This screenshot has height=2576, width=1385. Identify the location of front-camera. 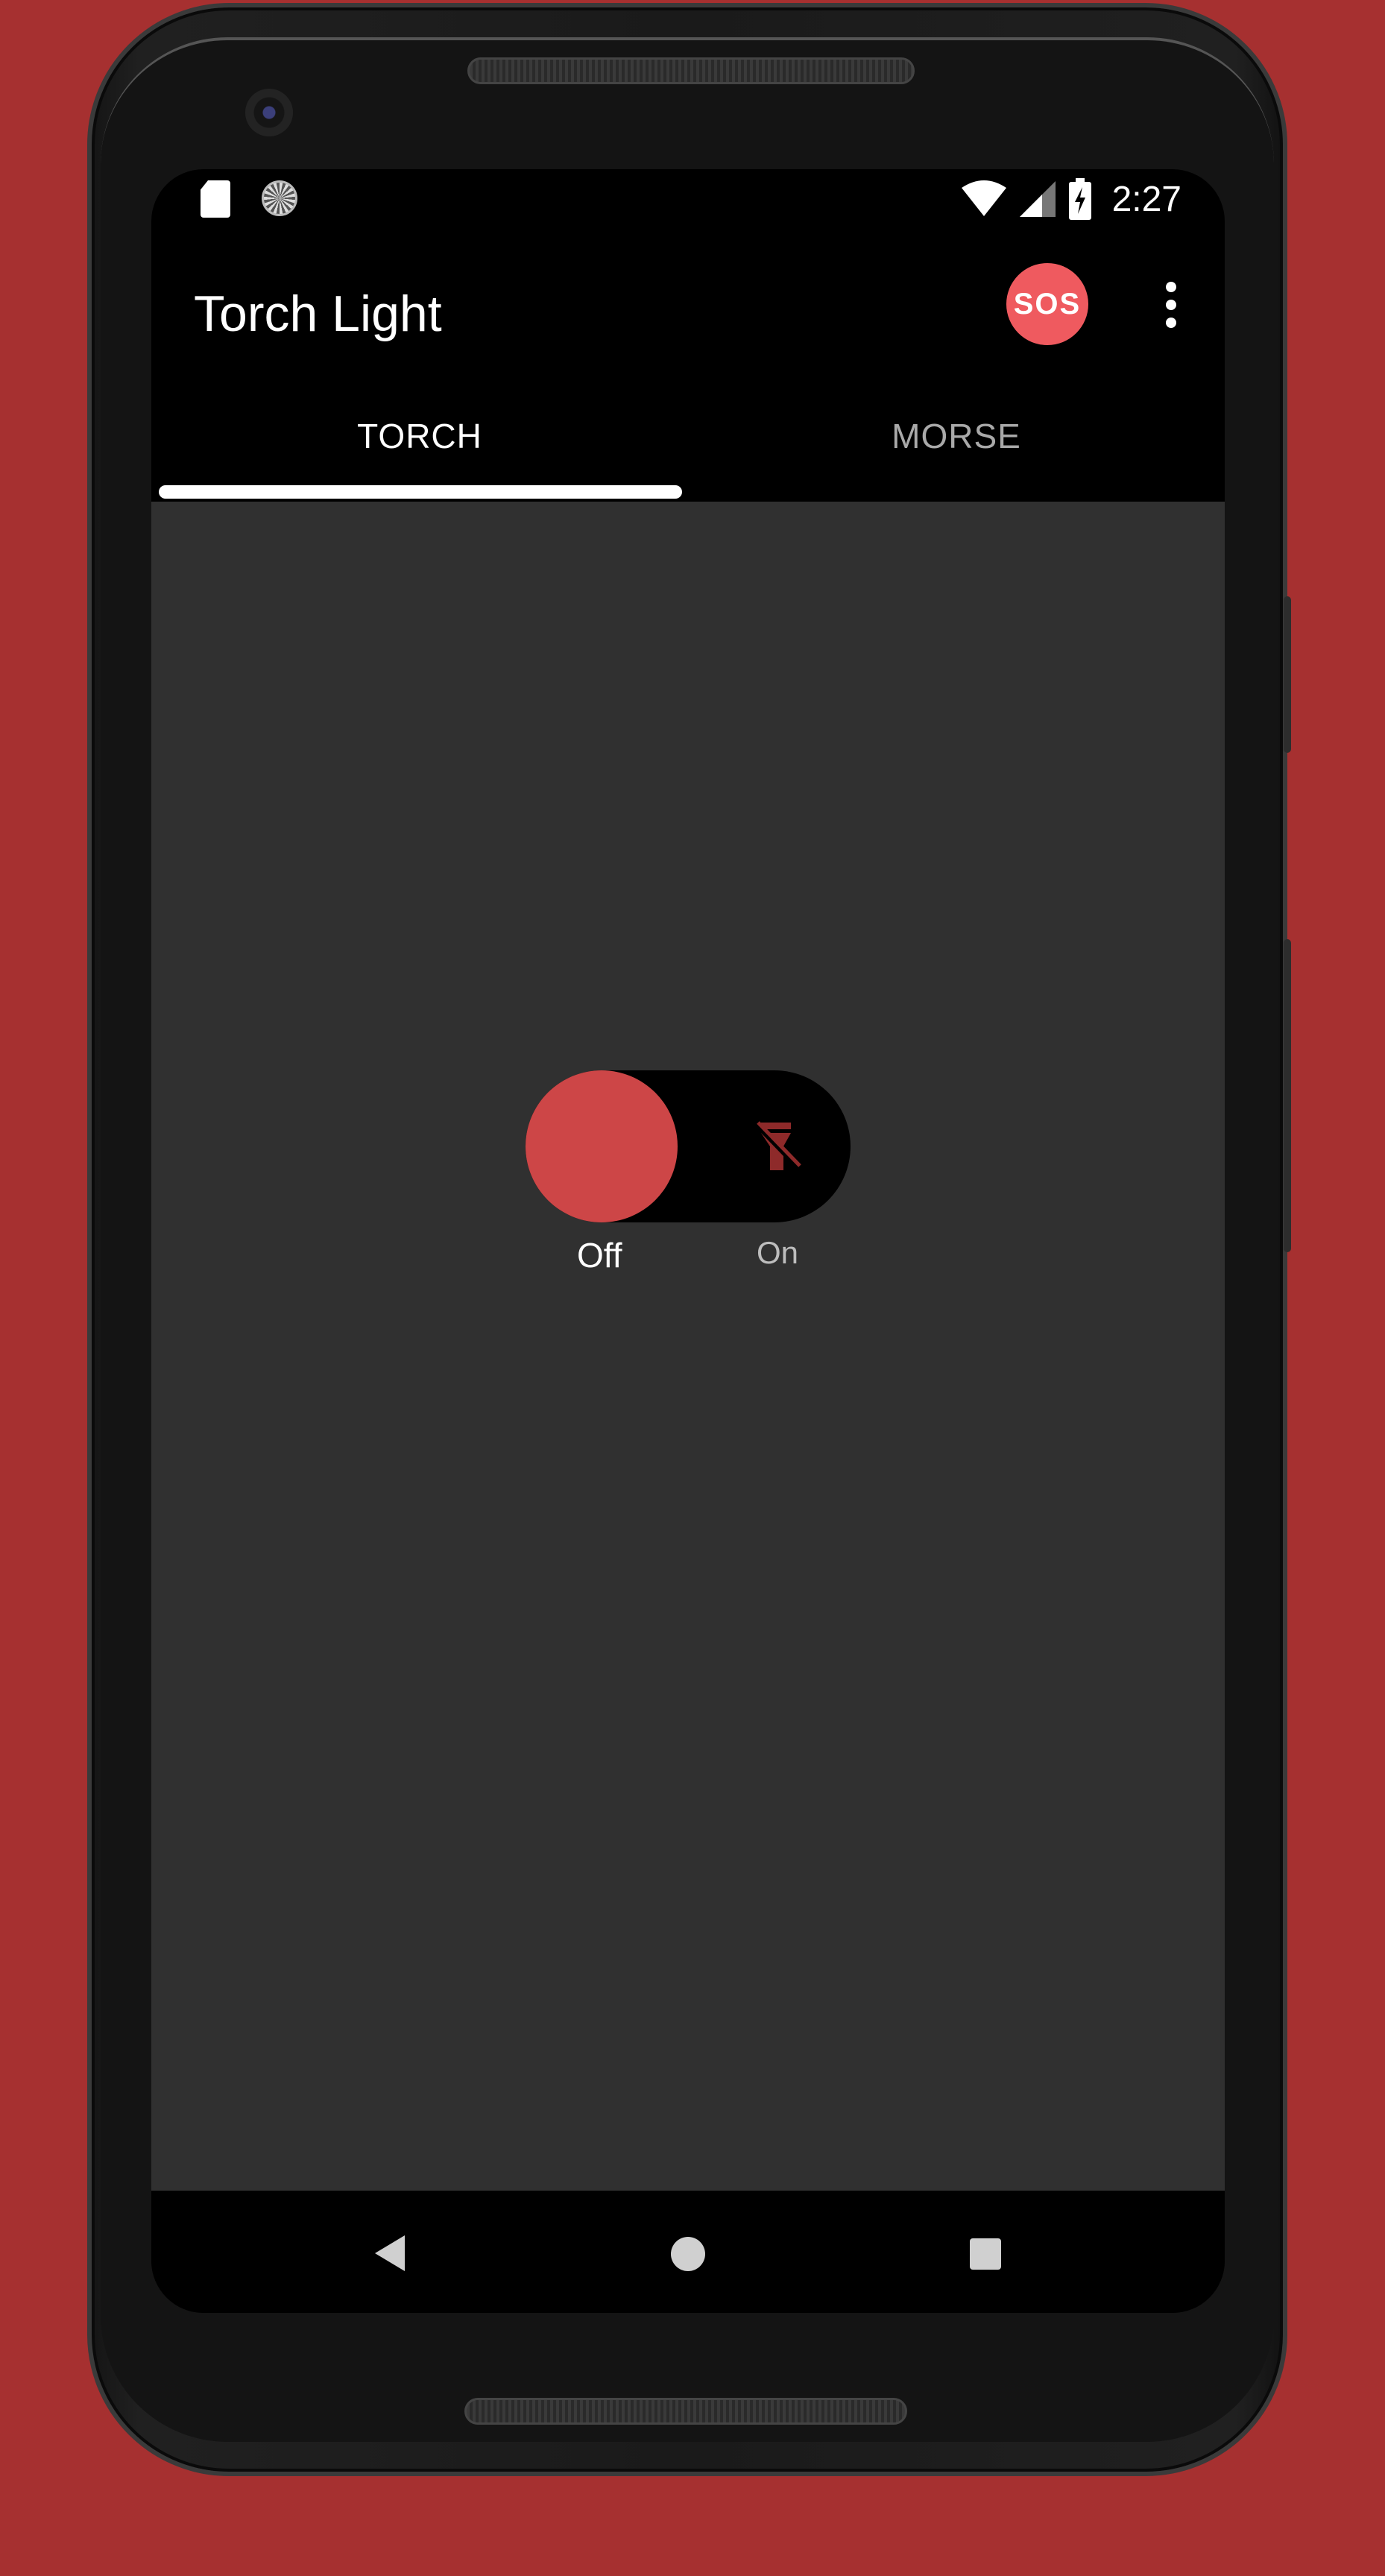
(269, 113).